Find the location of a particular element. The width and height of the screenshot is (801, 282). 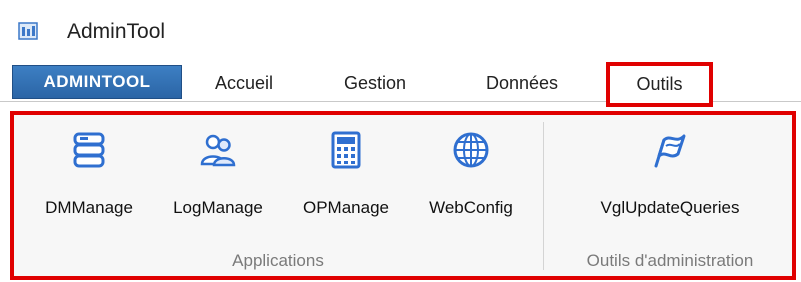

logmanage-label: LogManage is located at coordinates (218, 207).